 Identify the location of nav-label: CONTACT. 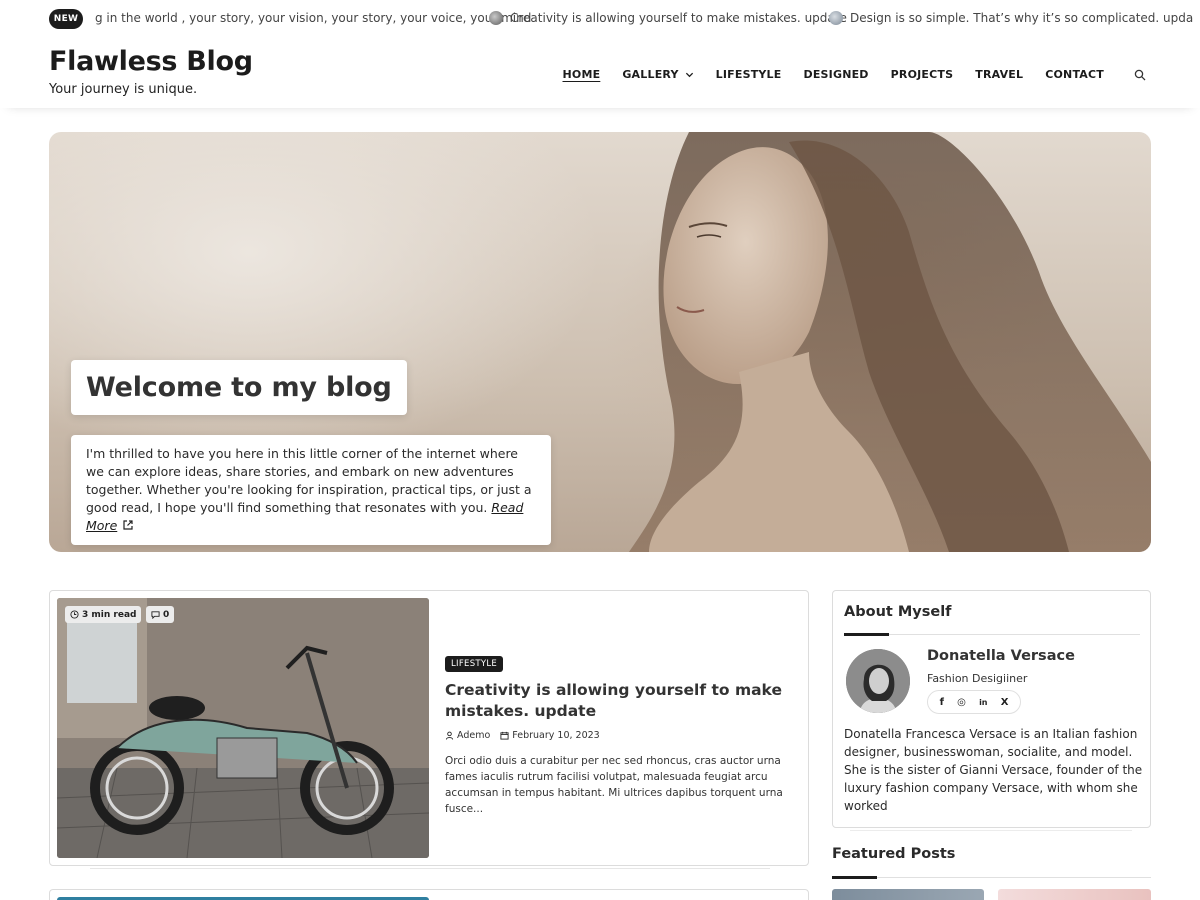
(1074, 74).